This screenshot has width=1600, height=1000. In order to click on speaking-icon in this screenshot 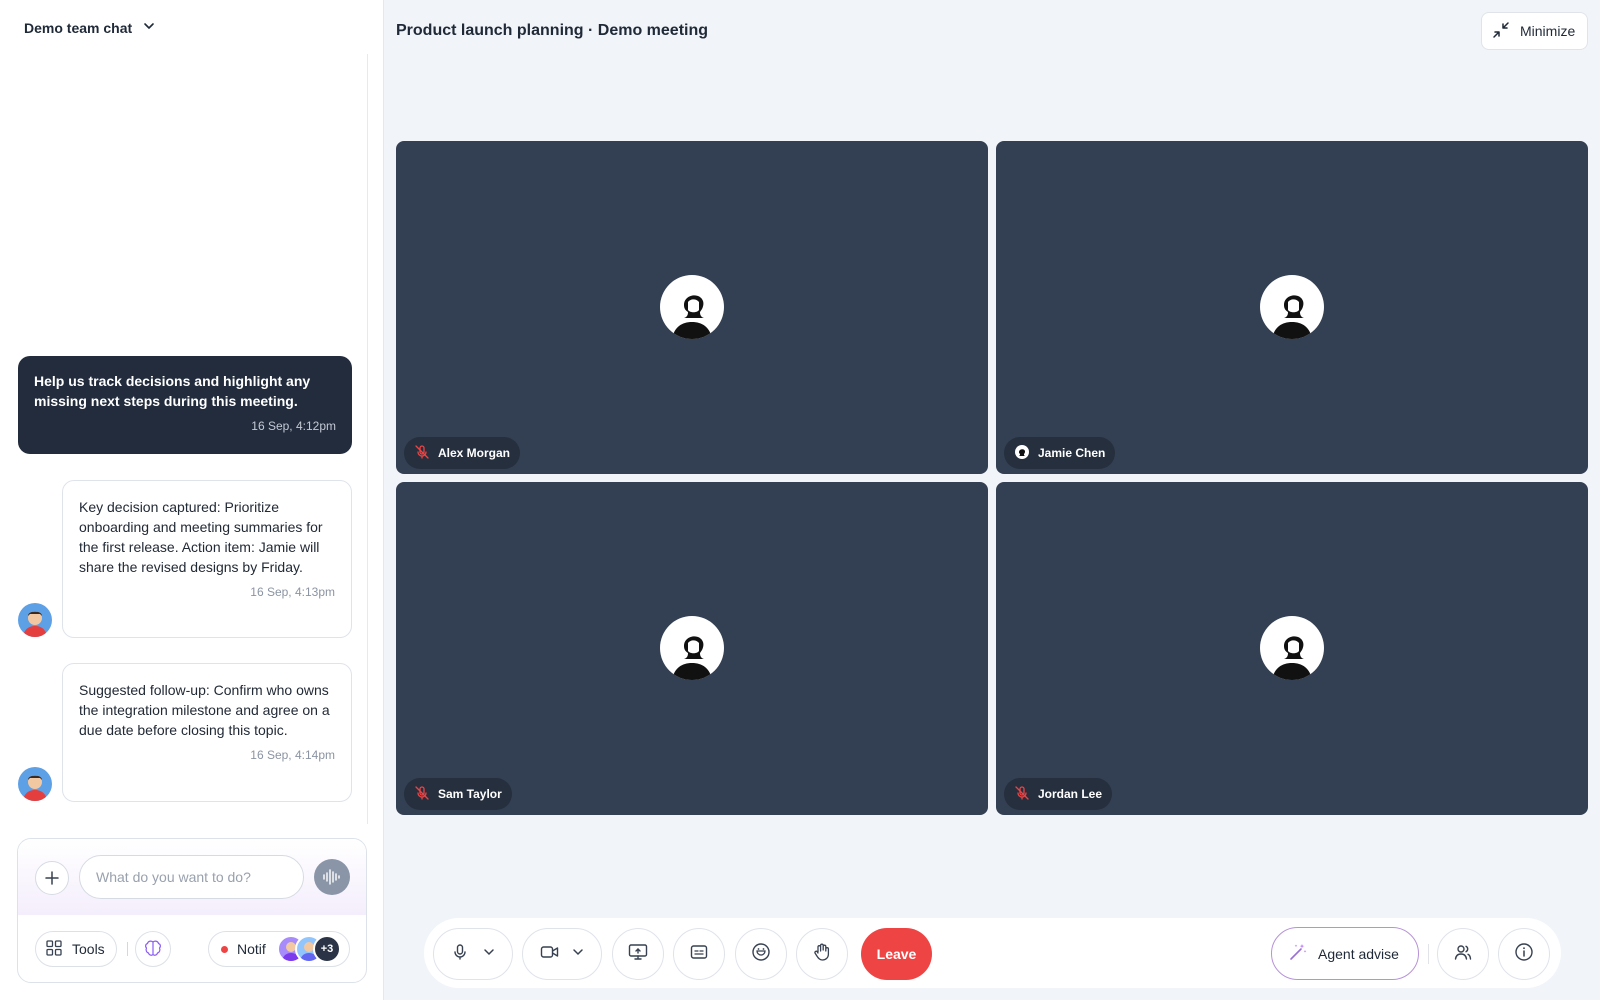, I will do `click(1022, 453)`.